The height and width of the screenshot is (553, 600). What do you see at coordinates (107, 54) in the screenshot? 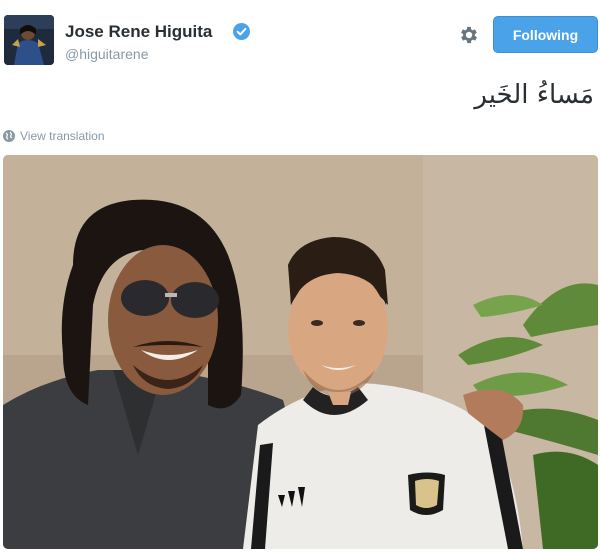
I see `user-handle: @higuitarene` at bounding box center [107, 54].